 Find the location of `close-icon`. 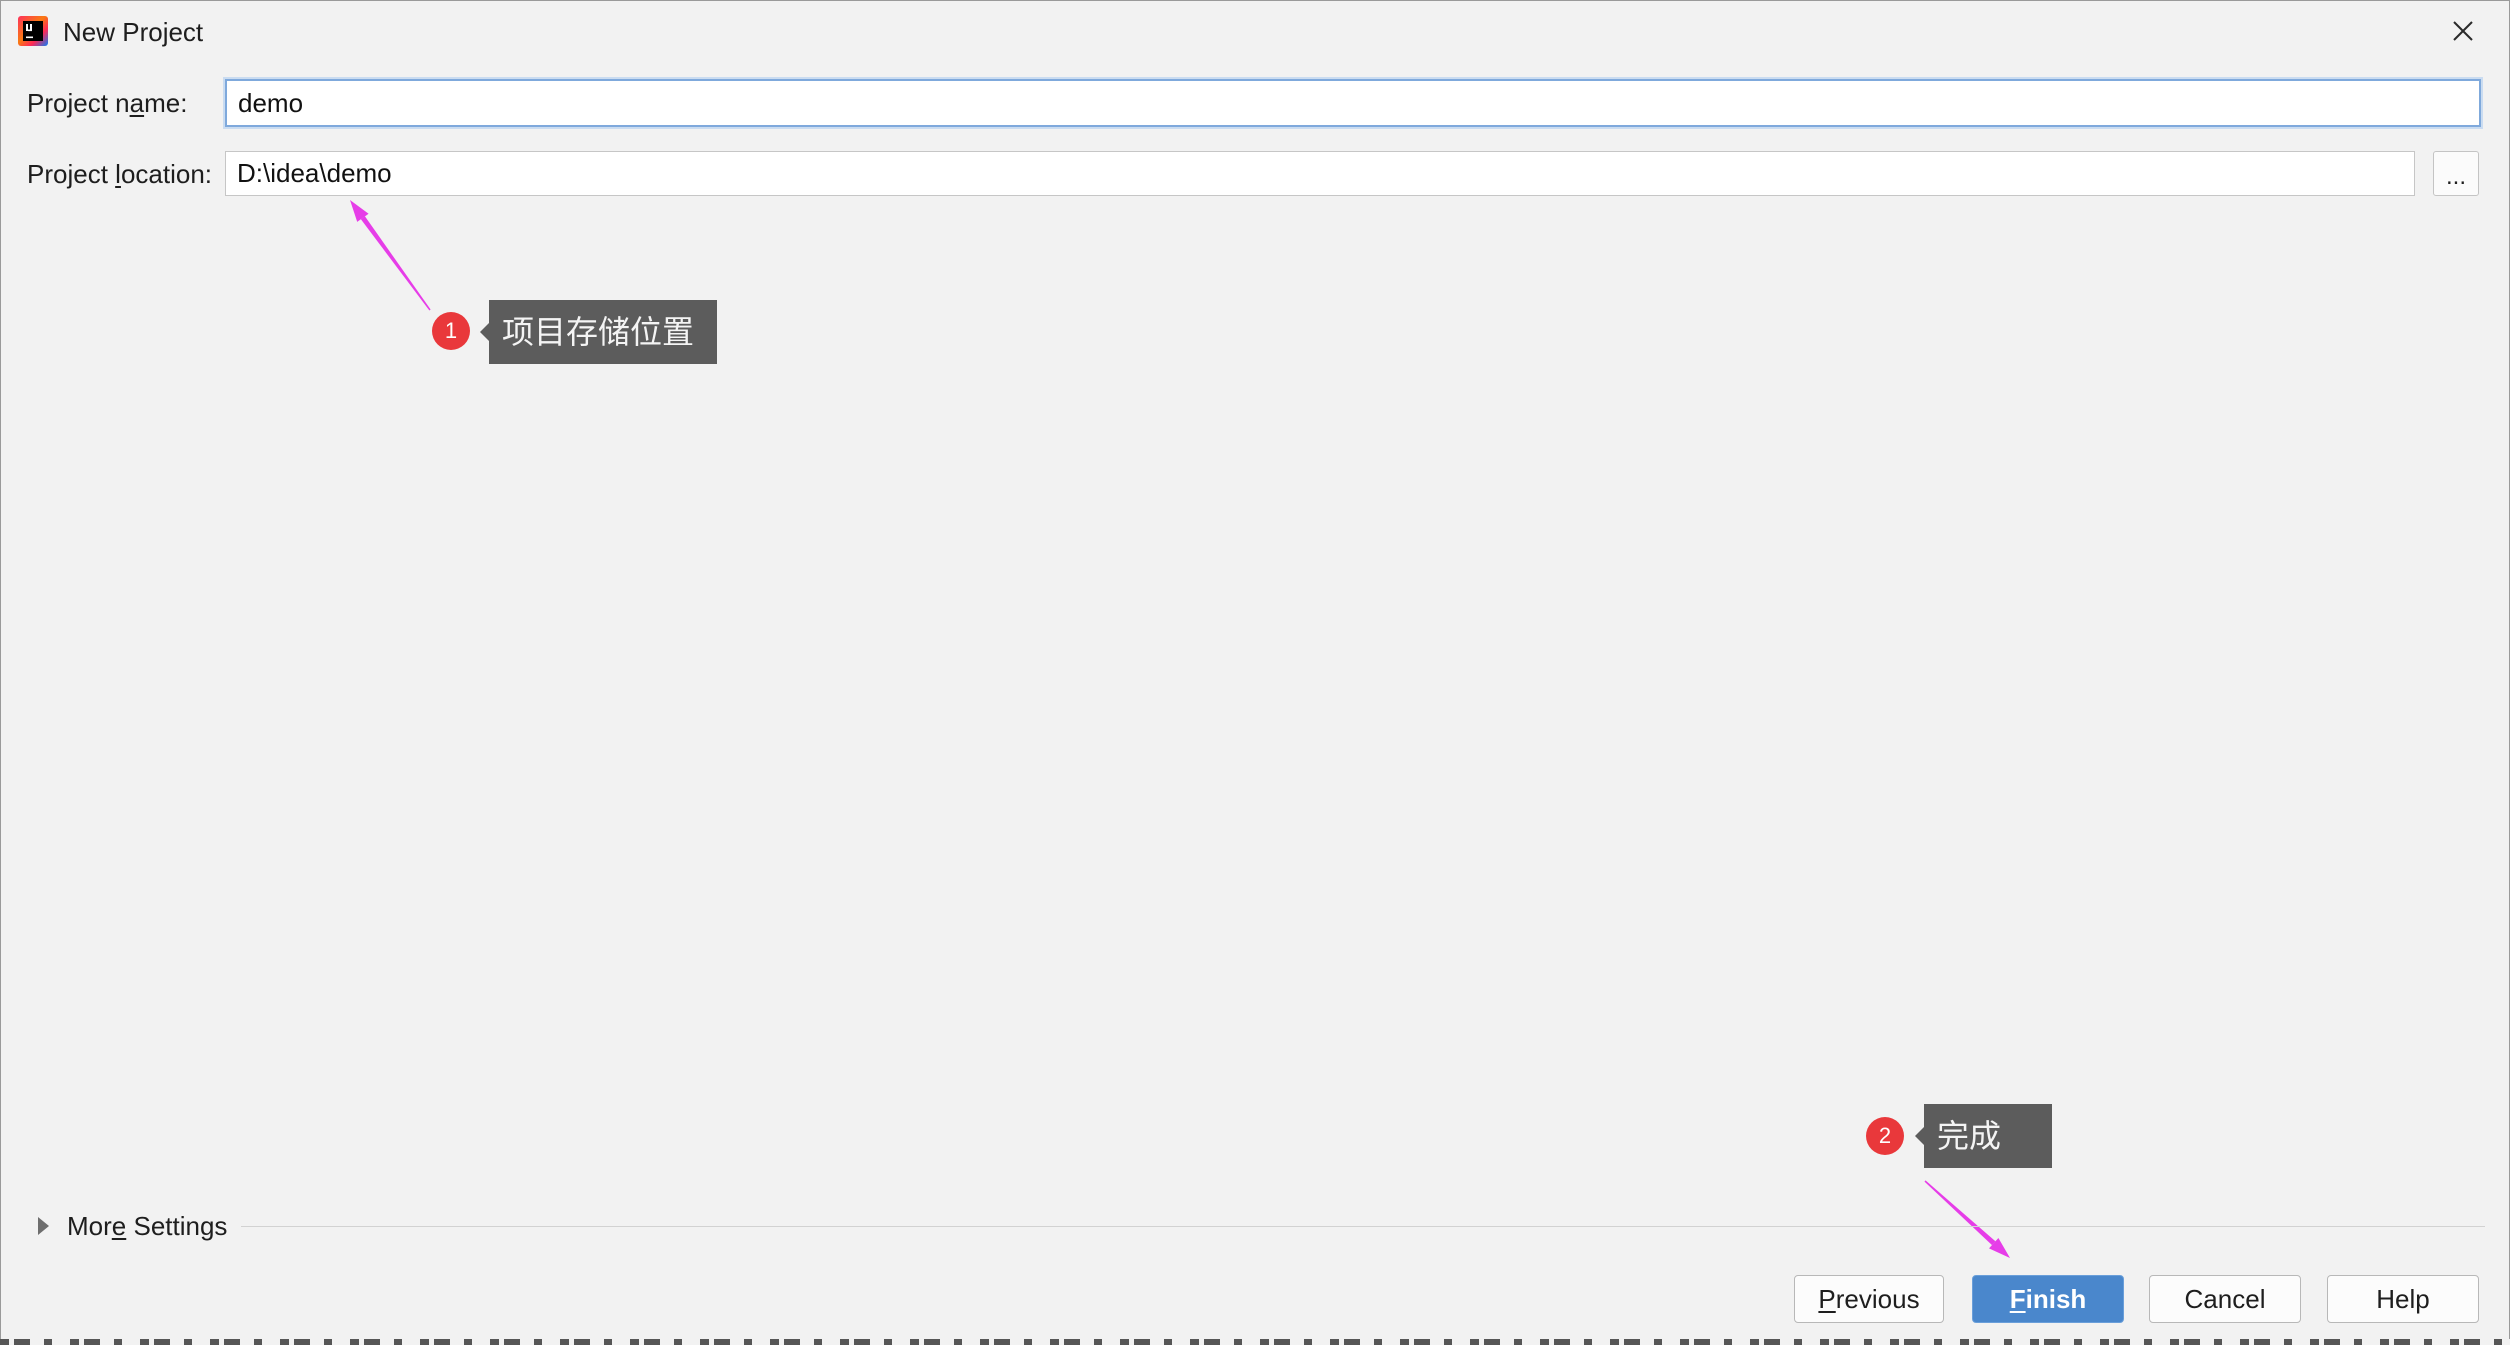

close-icon is located at coordinates (2463, 31).